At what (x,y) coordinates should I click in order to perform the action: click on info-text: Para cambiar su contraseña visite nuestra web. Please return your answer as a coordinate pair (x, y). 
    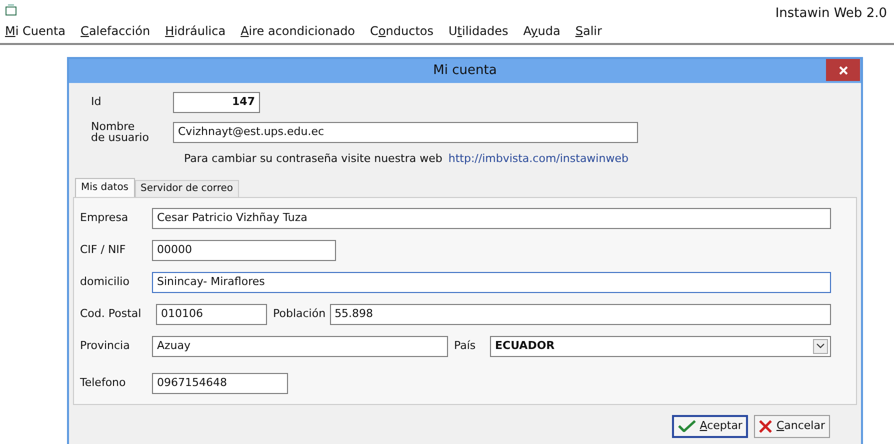
    Looking at the image, I should click on (313, 159).